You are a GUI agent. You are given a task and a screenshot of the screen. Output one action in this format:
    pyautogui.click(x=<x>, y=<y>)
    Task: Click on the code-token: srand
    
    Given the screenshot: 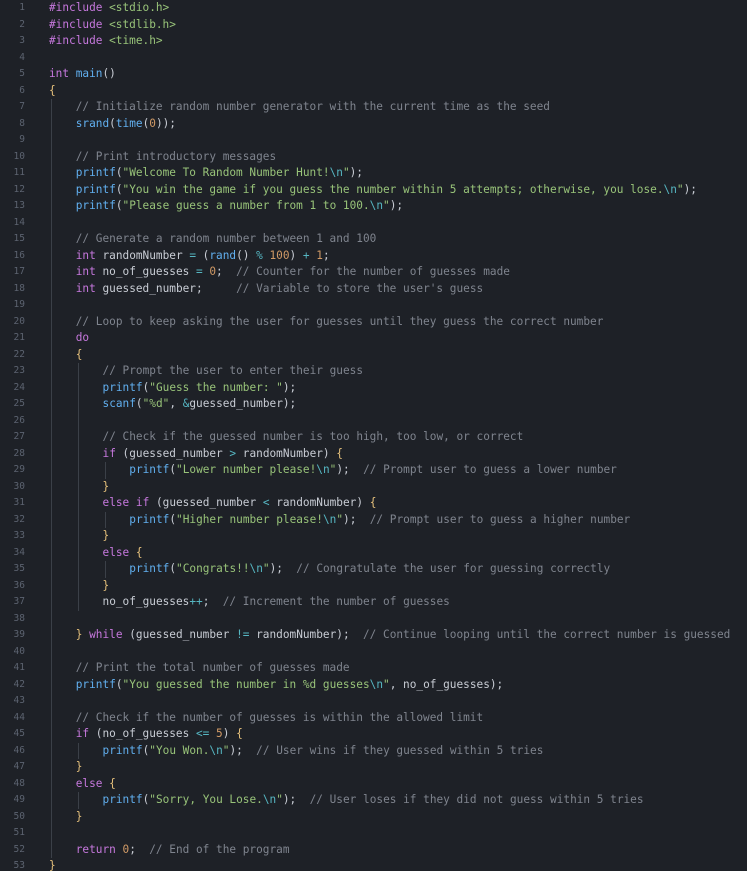 What is the action you would take?
    pyautogui.click(x=92, y=123)
    